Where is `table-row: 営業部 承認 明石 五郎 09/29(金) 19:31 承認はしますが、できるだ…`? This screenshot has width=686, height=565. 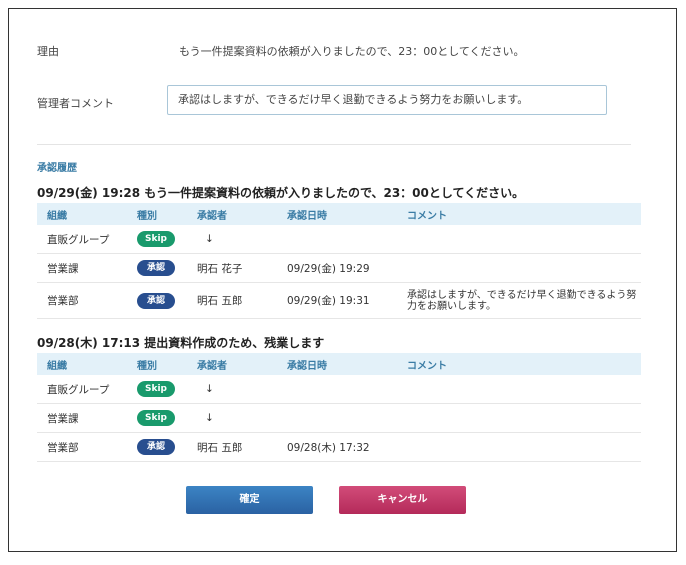
table-row: 営業部 承認 明石 五郎 09/29(金) 19:31 承認はしますが、できるだ… is located at coordinates (339, 300).